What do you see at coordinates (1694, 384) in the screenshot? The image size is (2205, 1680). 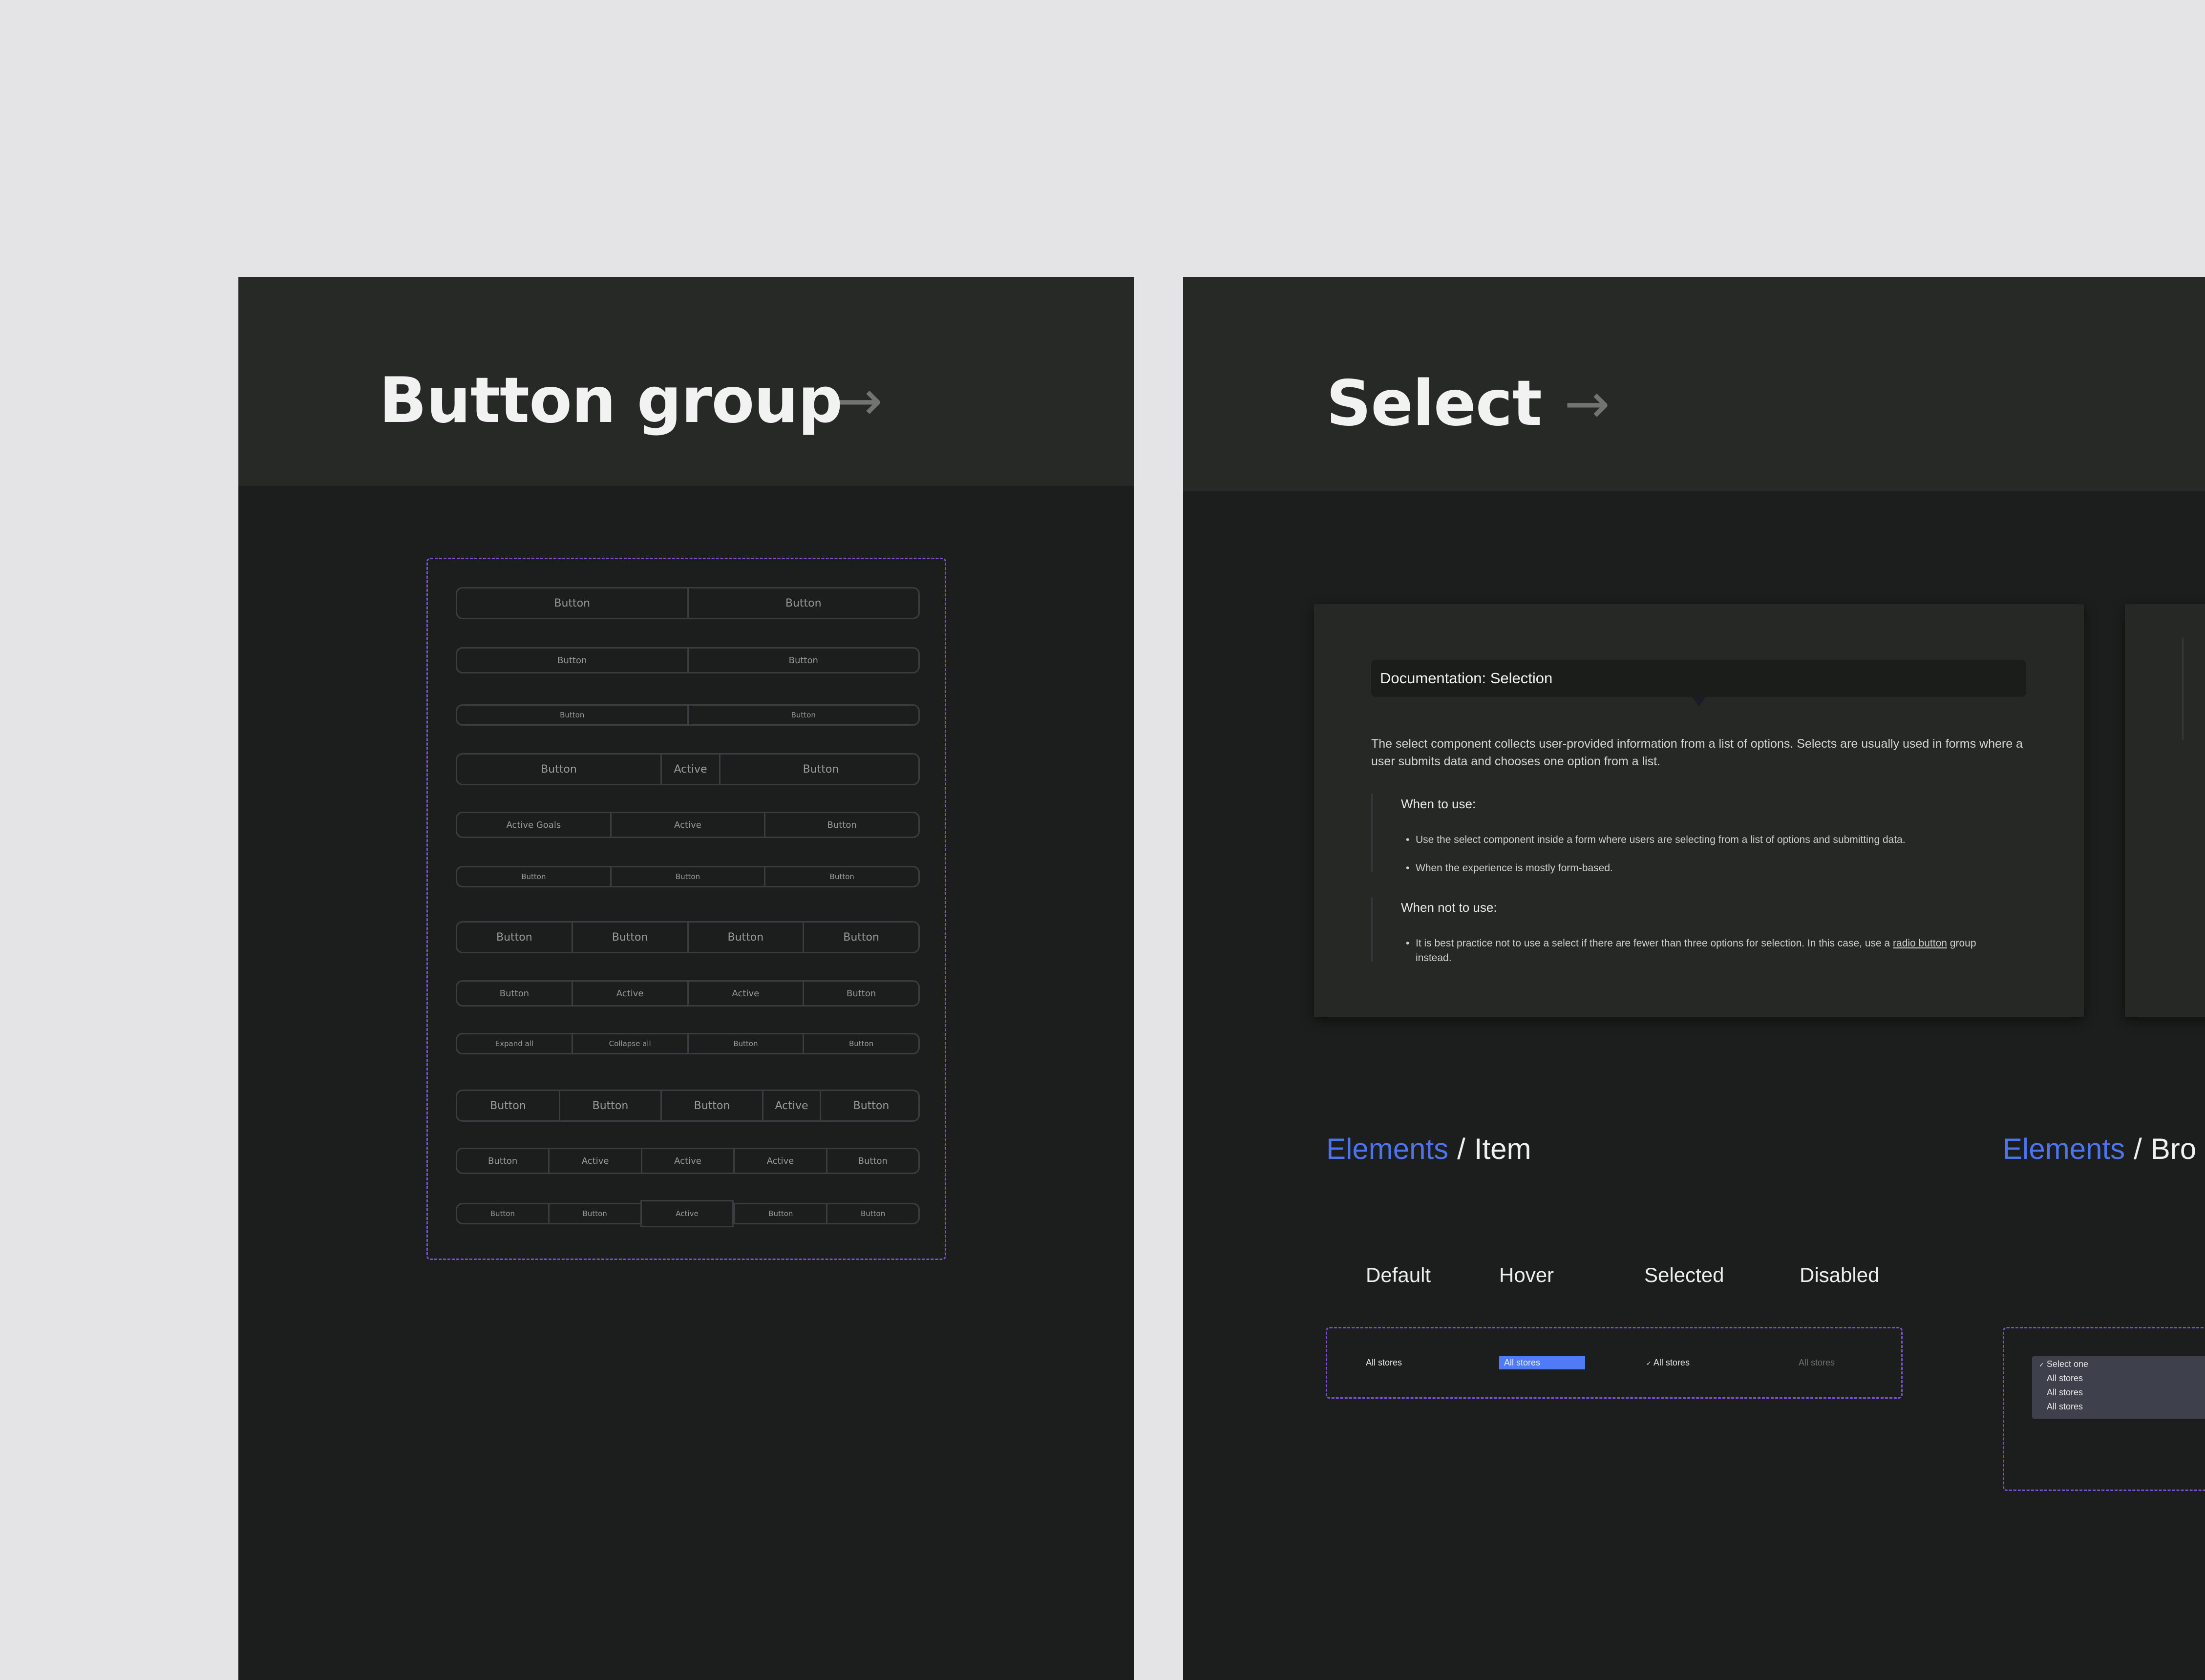 I see `frame-header: Select →` at bounding box center [1694, 384].